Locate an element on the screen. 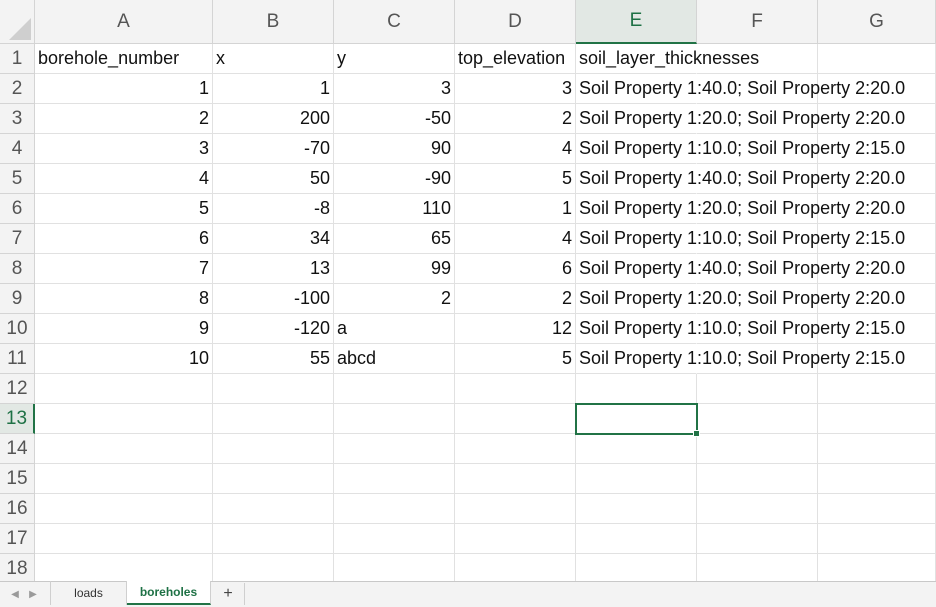  column-header-d: D is located at coordinates (515, 22).